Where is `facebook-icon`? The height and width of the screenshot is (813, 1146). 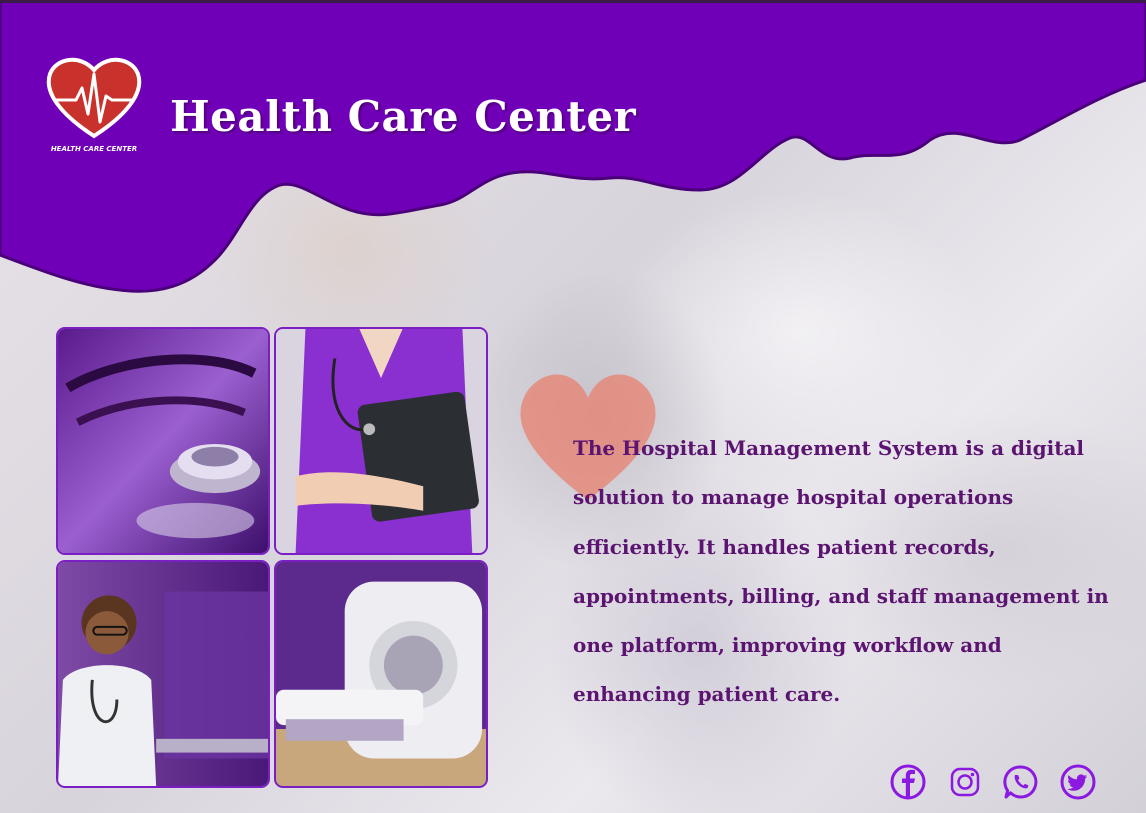
facebook-icon is located at coordinates (908, 782).